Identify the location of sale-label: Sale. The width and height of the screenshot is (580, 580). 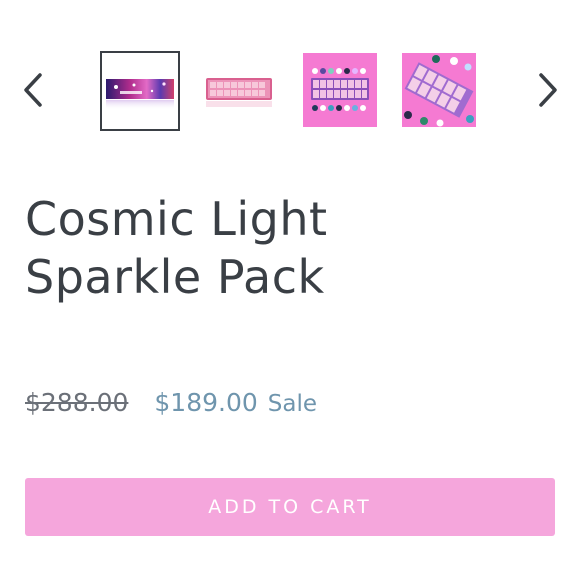
(292, 404).